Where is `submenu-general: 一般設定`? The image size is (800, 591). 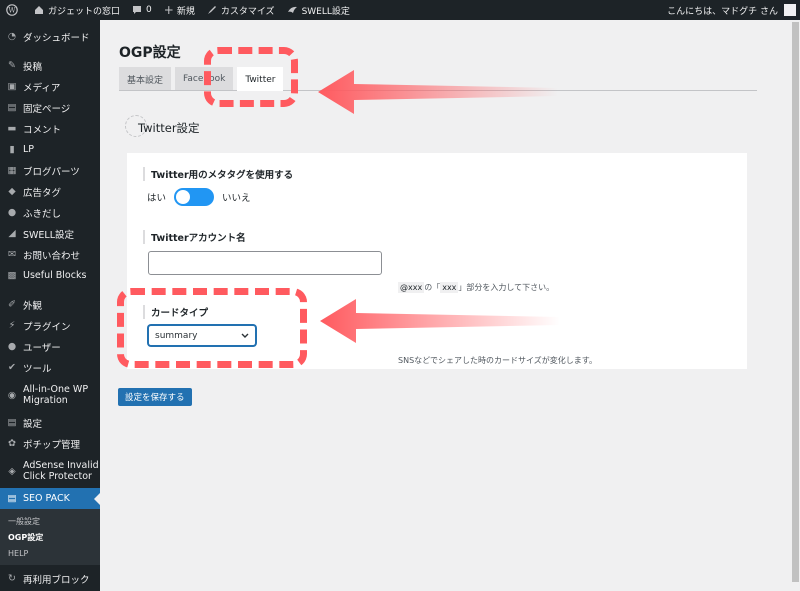 submenu-general: 一般設定 is located at coordinates (50, 521).